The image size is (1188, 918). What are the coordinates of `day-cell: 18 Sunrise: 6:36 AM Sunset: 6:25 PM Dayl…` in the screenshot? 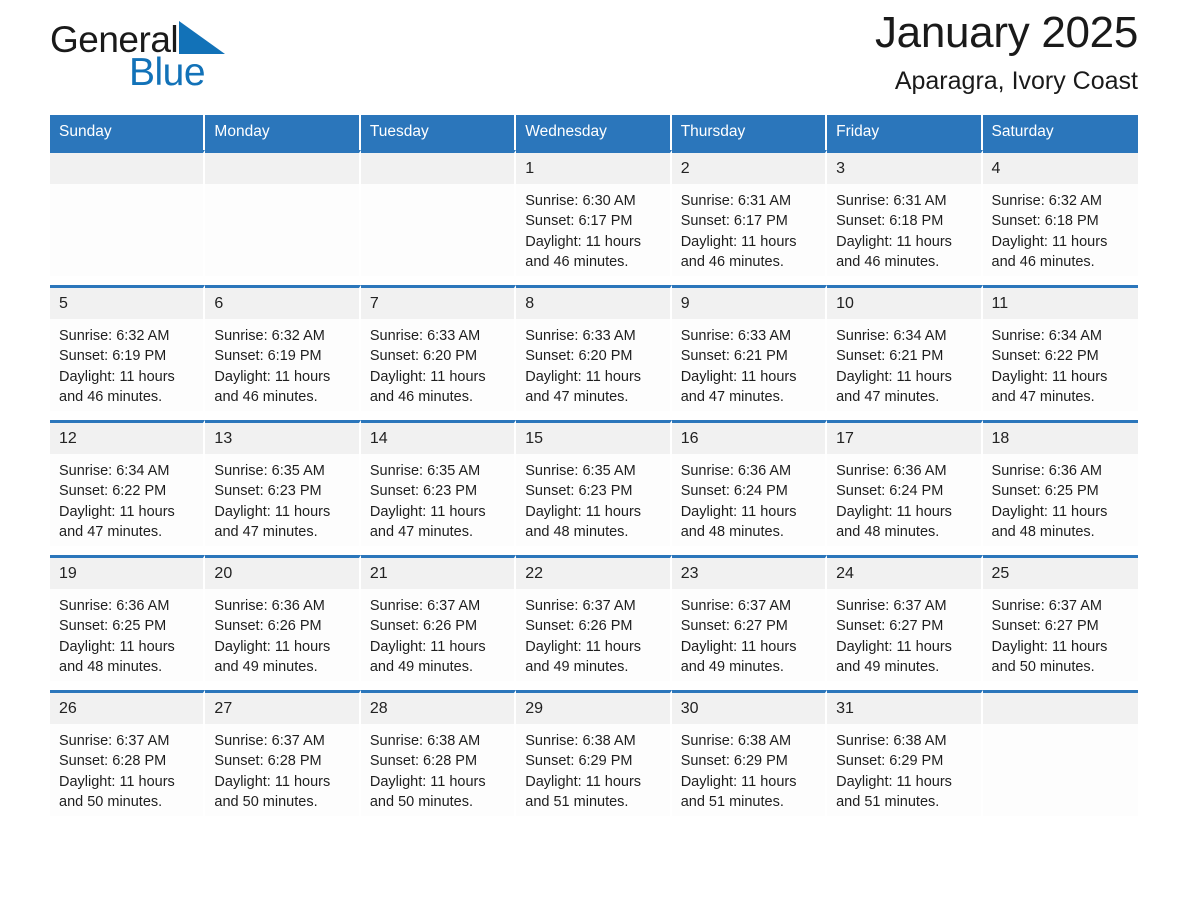 It's located at (1060, 483).